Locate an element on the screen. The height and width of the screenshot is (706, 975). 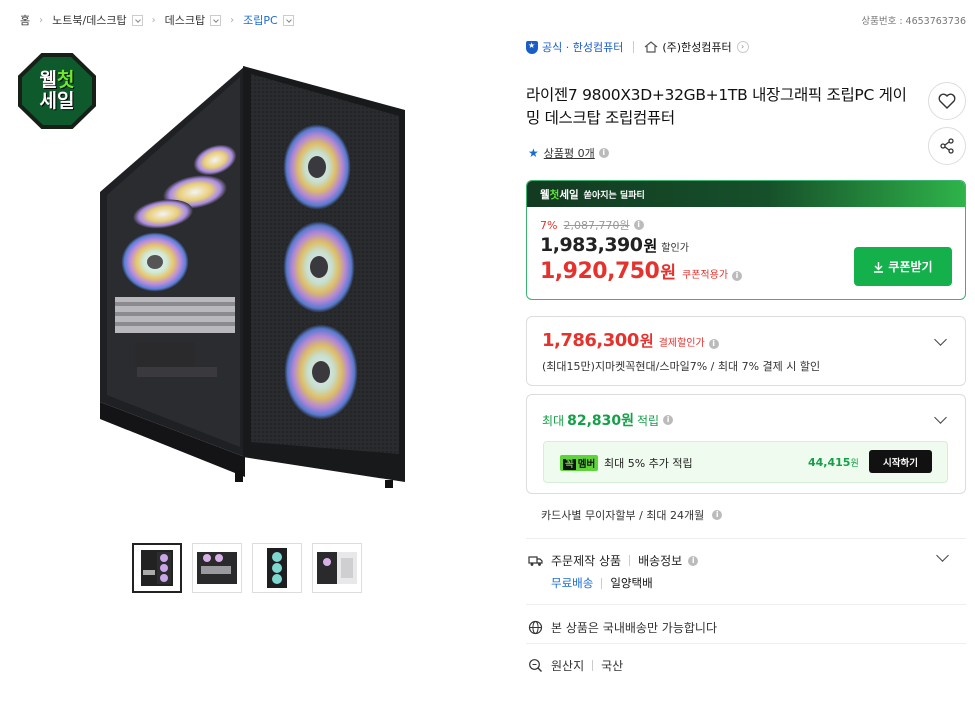
breadcrumb-item-desktop: 데스크탑 is located at coordinates (185, 20).